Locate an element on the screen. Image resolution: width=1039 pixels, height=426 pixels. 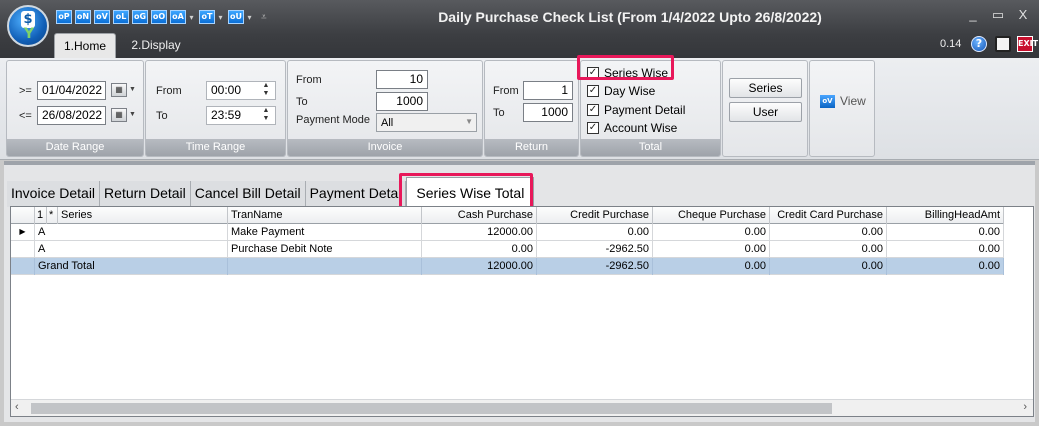
header-cash-purchase: Cash Purchase is located at coordinates (479, 215).